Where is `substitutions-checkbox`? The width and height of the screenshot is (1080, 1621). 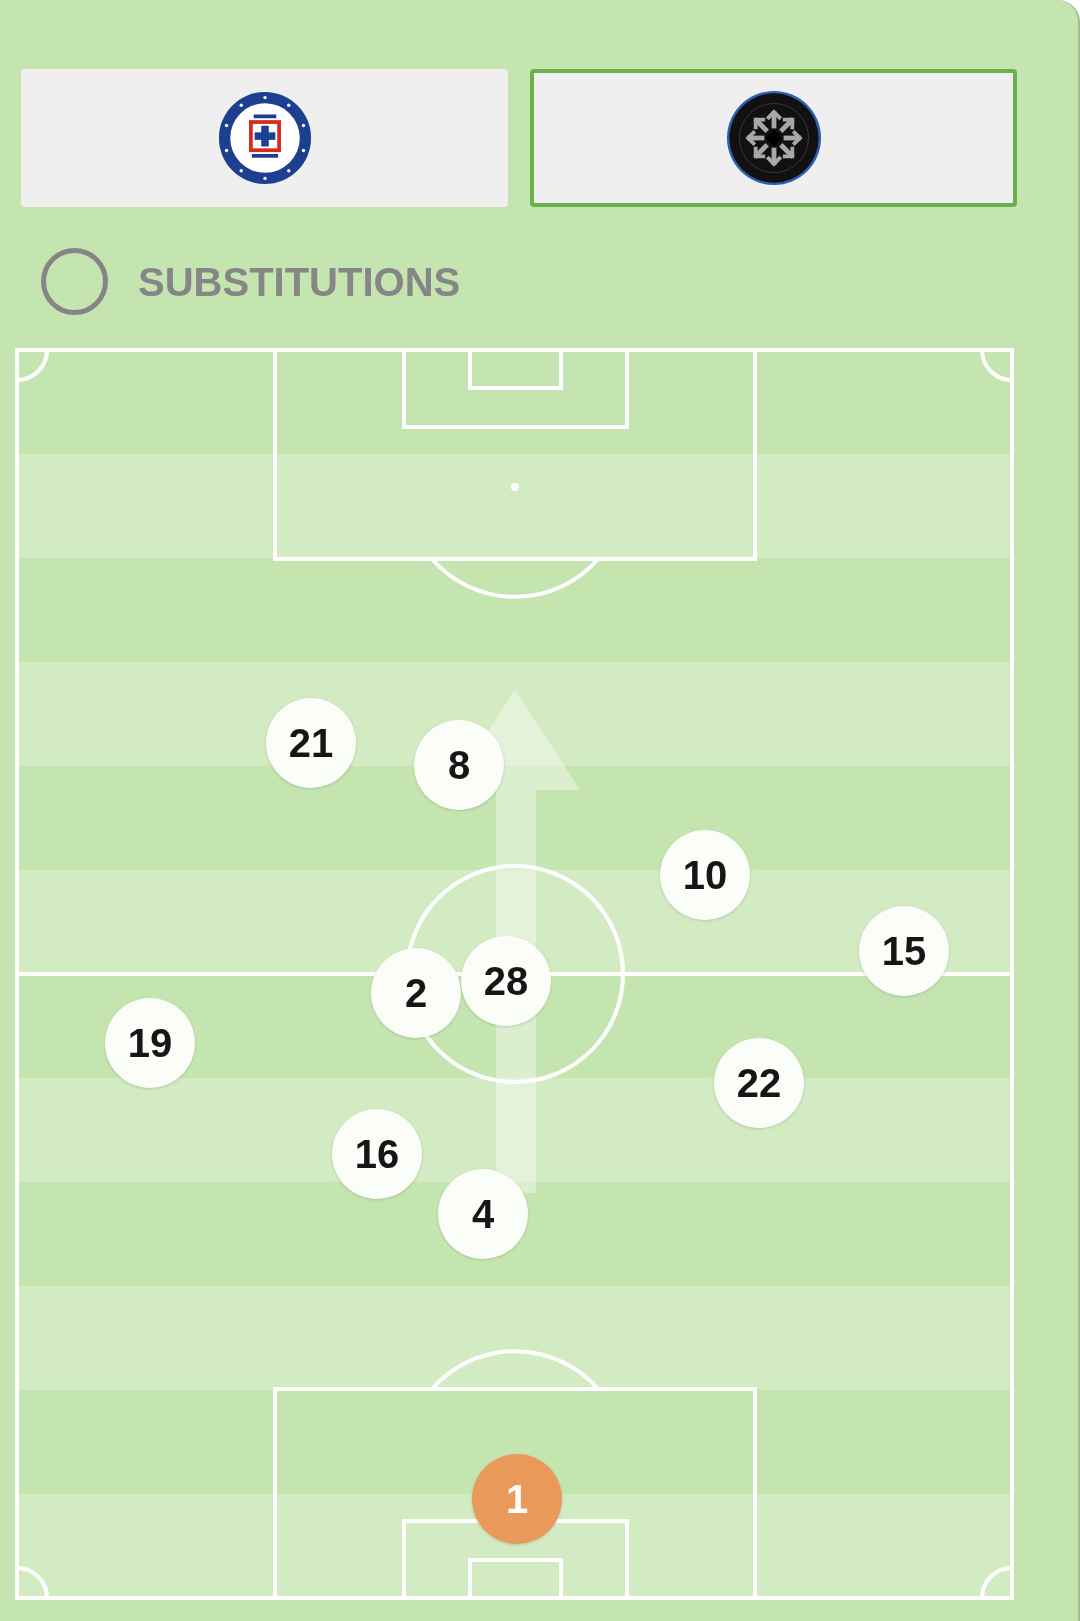
substitutions-checkbox is located at coordinates (74, 281).